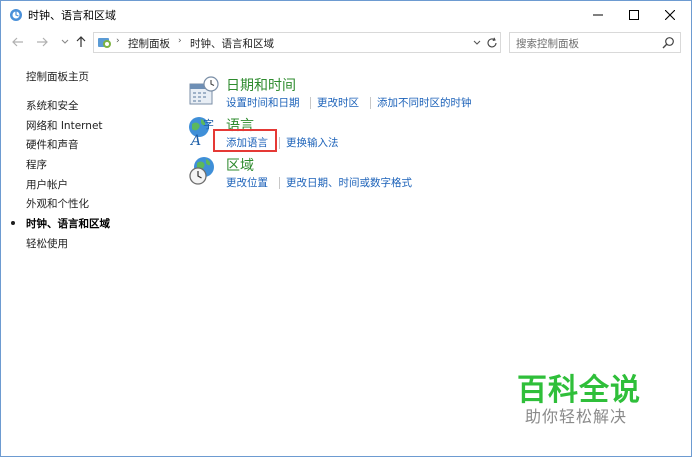 This screenshot has width=692, height=457. What do you see at coordinates (261, 85) in the screenshot?
I see `category-title-date-time: 日期和时间` at bounding box center [261, 85].